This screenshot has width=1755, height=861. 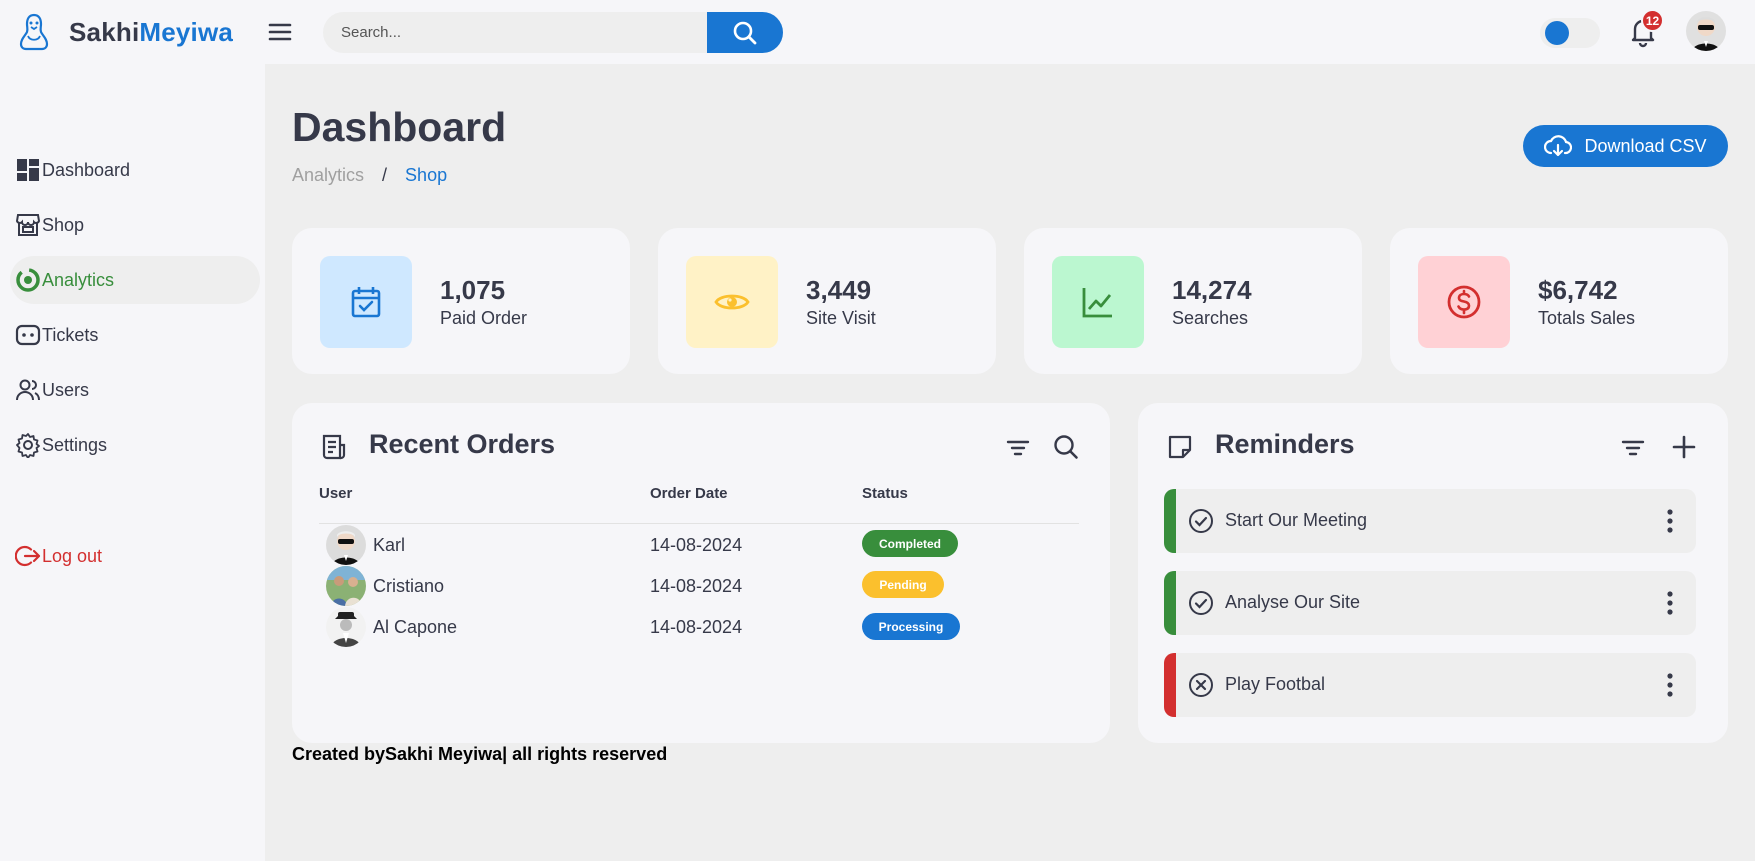 What do you see at coordinates (1293, 602) in the screenshot?
I see `reminder-text: Analyse Our Site` at bounding box center [1293, 602].